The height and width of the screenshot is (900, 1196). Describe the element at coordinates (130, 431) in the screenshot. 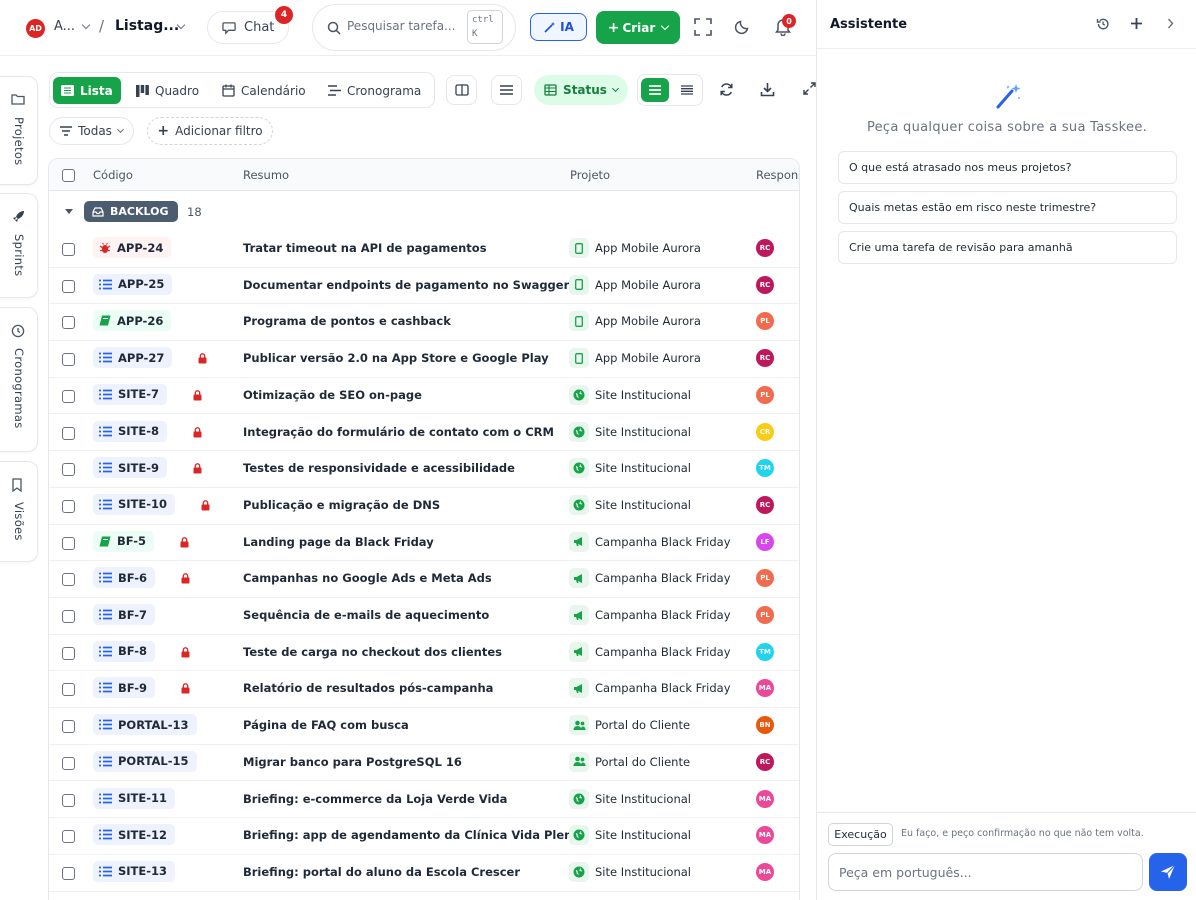

I see `issue-code-chip: SITE-8` at that location.